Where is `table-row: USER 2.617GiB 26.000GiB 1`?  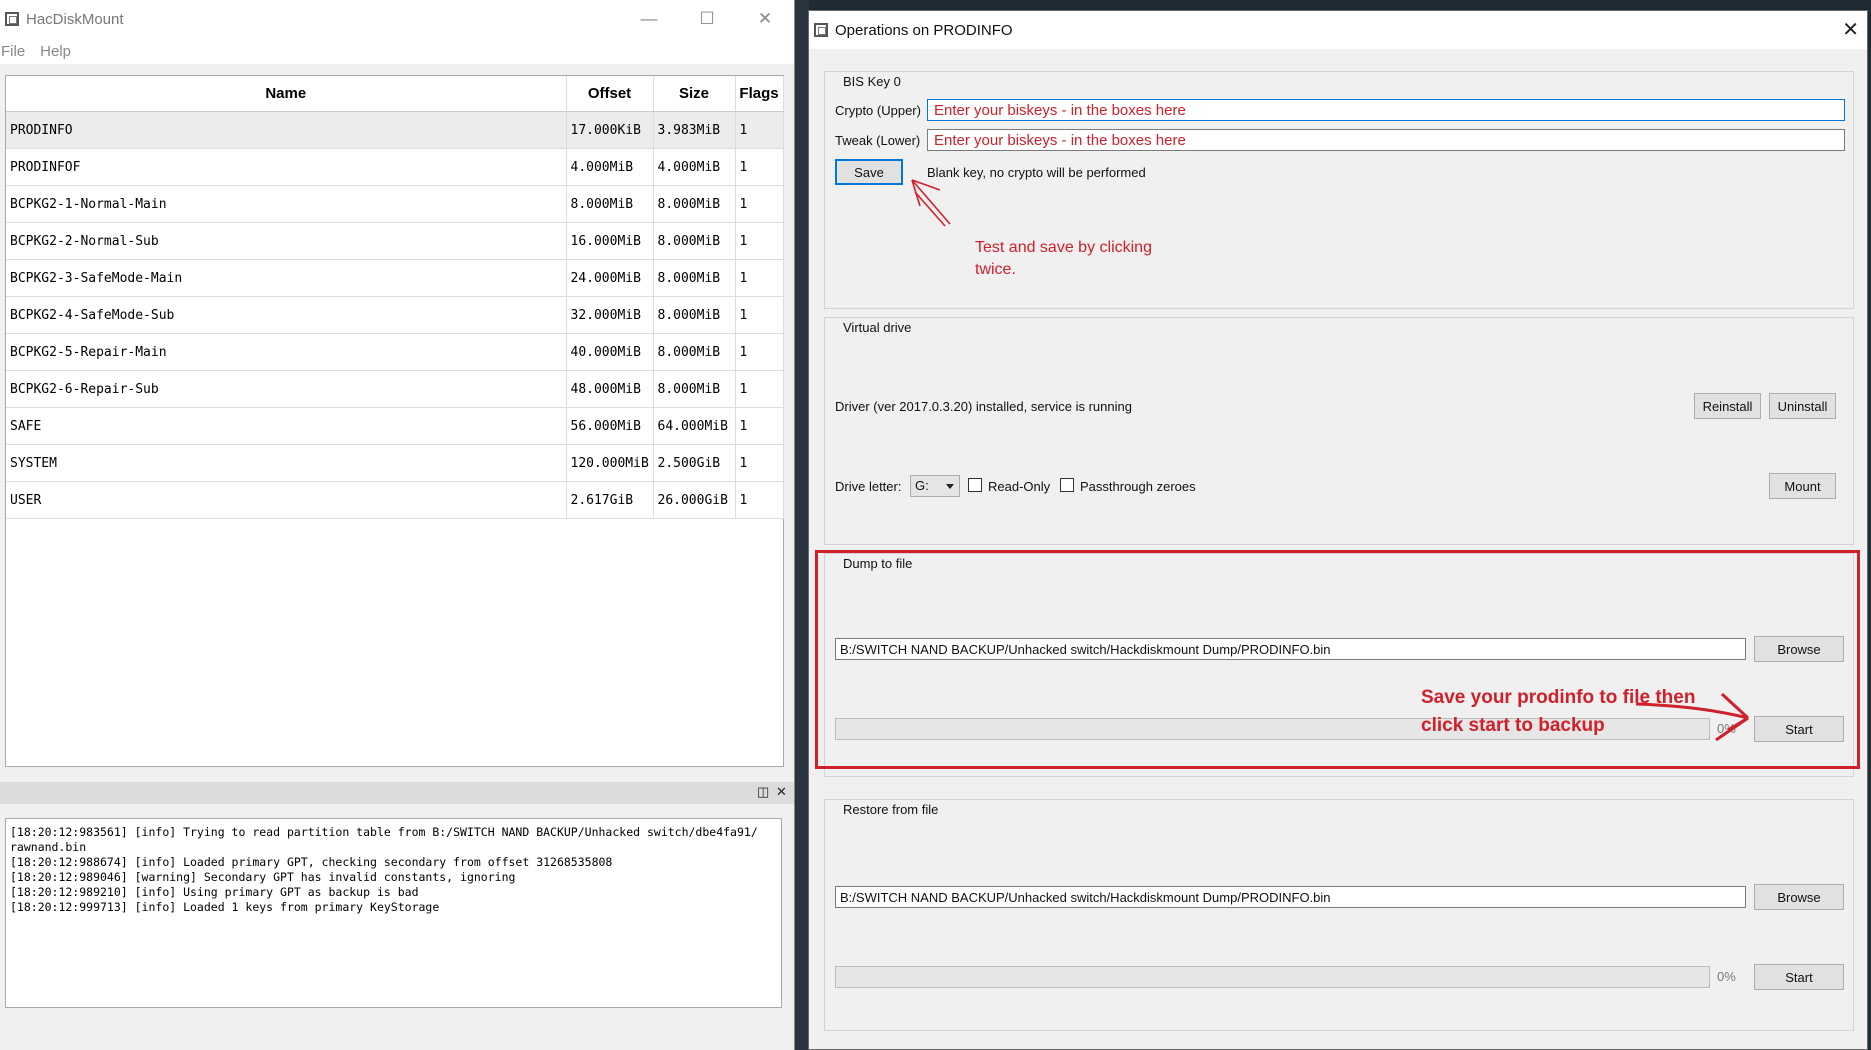 table-row: USER 2.617GiB 26.000GiB 1 is located at coordinates (395, 500).